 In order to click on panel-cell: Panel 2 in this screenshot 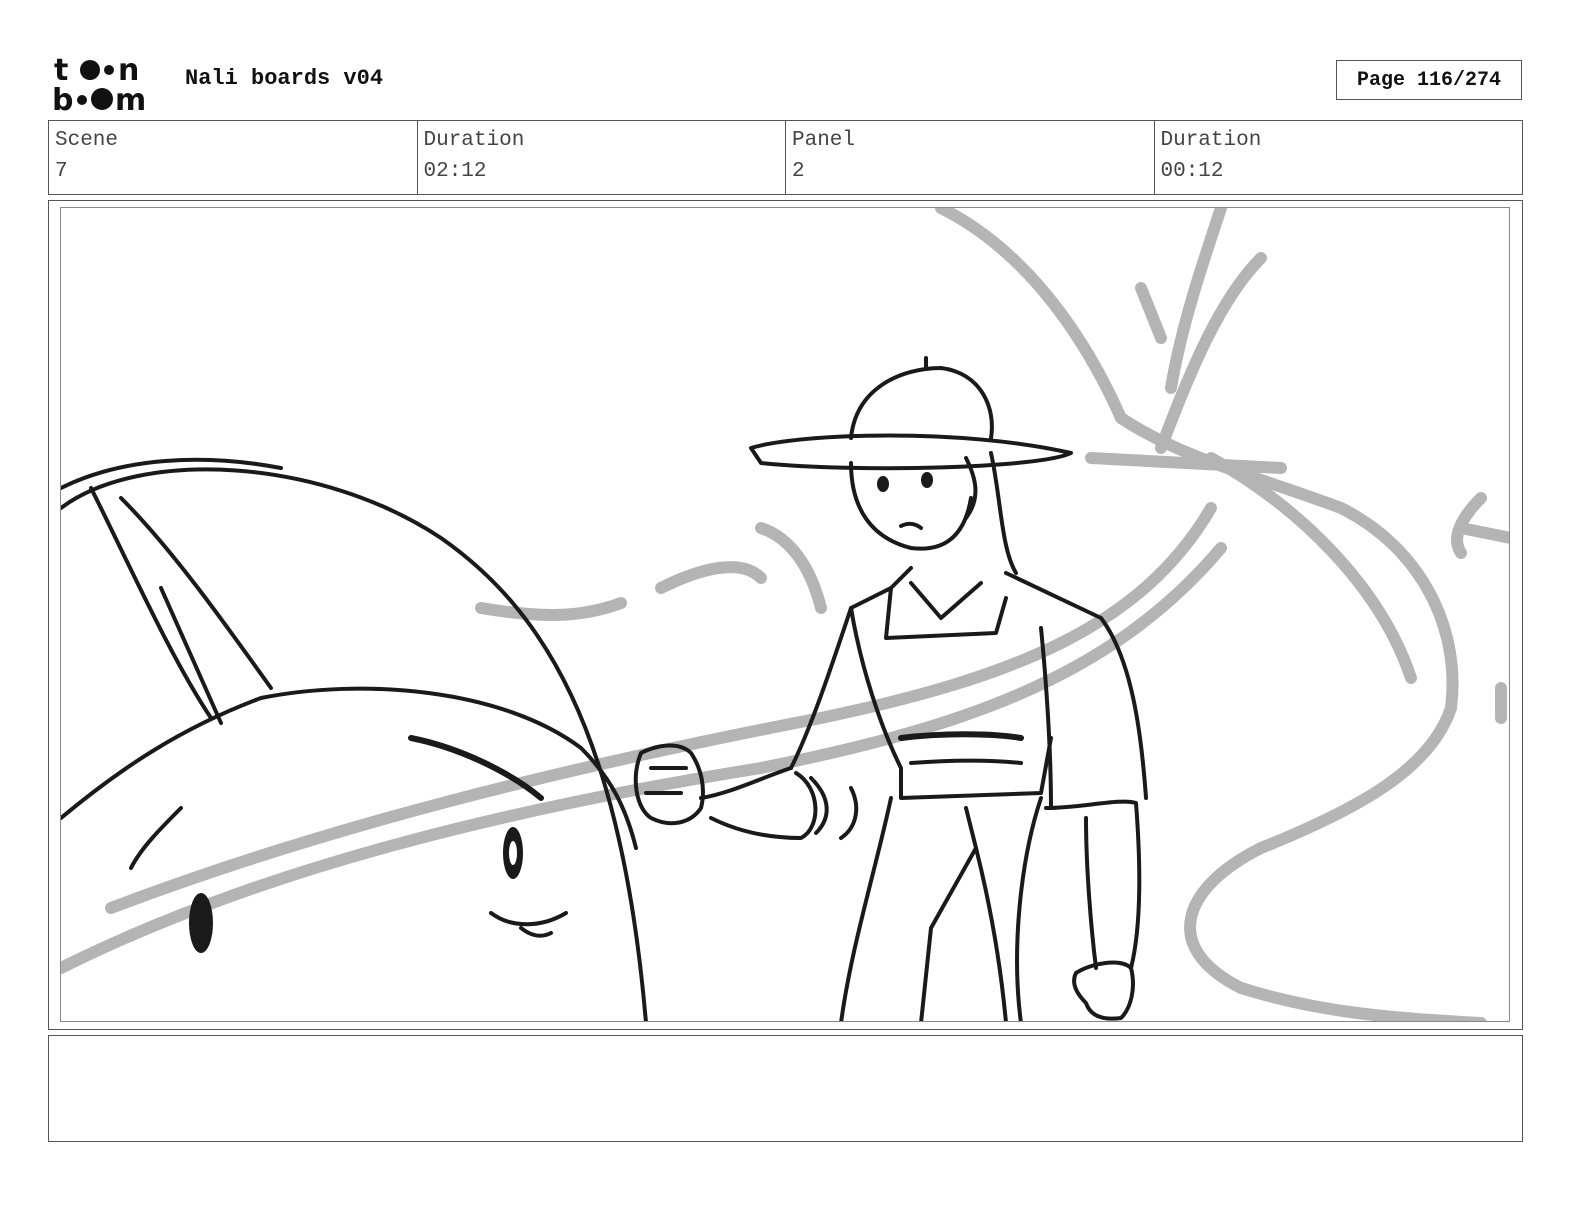, I will do `click(969, 157)`.